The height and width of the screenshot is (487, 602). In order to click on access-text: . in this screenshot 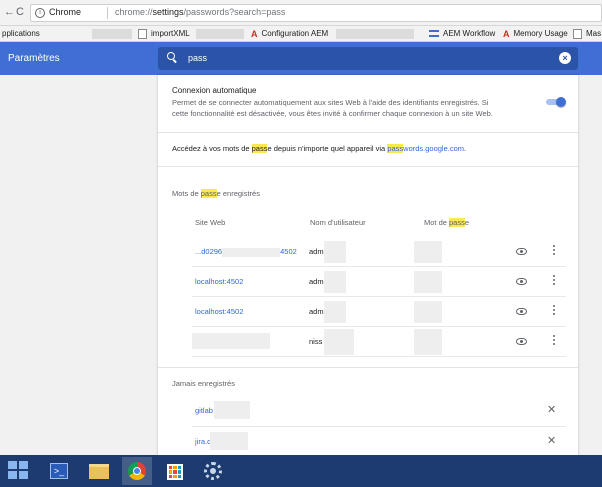, I will do `click(465, 148)`.